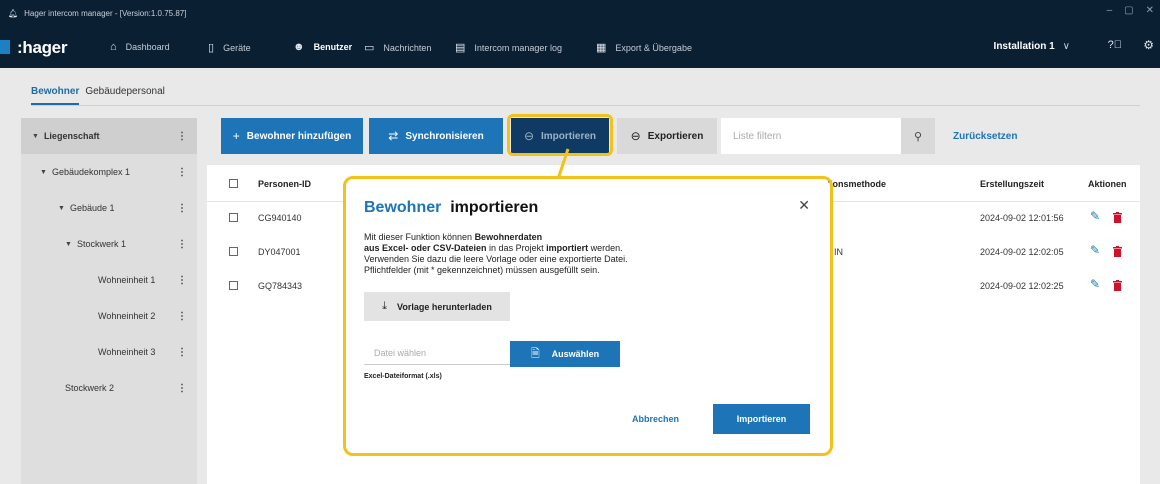  I want to click on row-id: DY047001, so click(279, 252).